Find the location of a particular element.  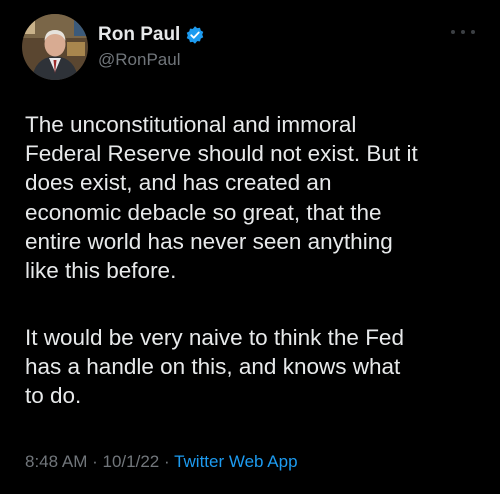

more-options-icon is located at coordinates (463, 32).